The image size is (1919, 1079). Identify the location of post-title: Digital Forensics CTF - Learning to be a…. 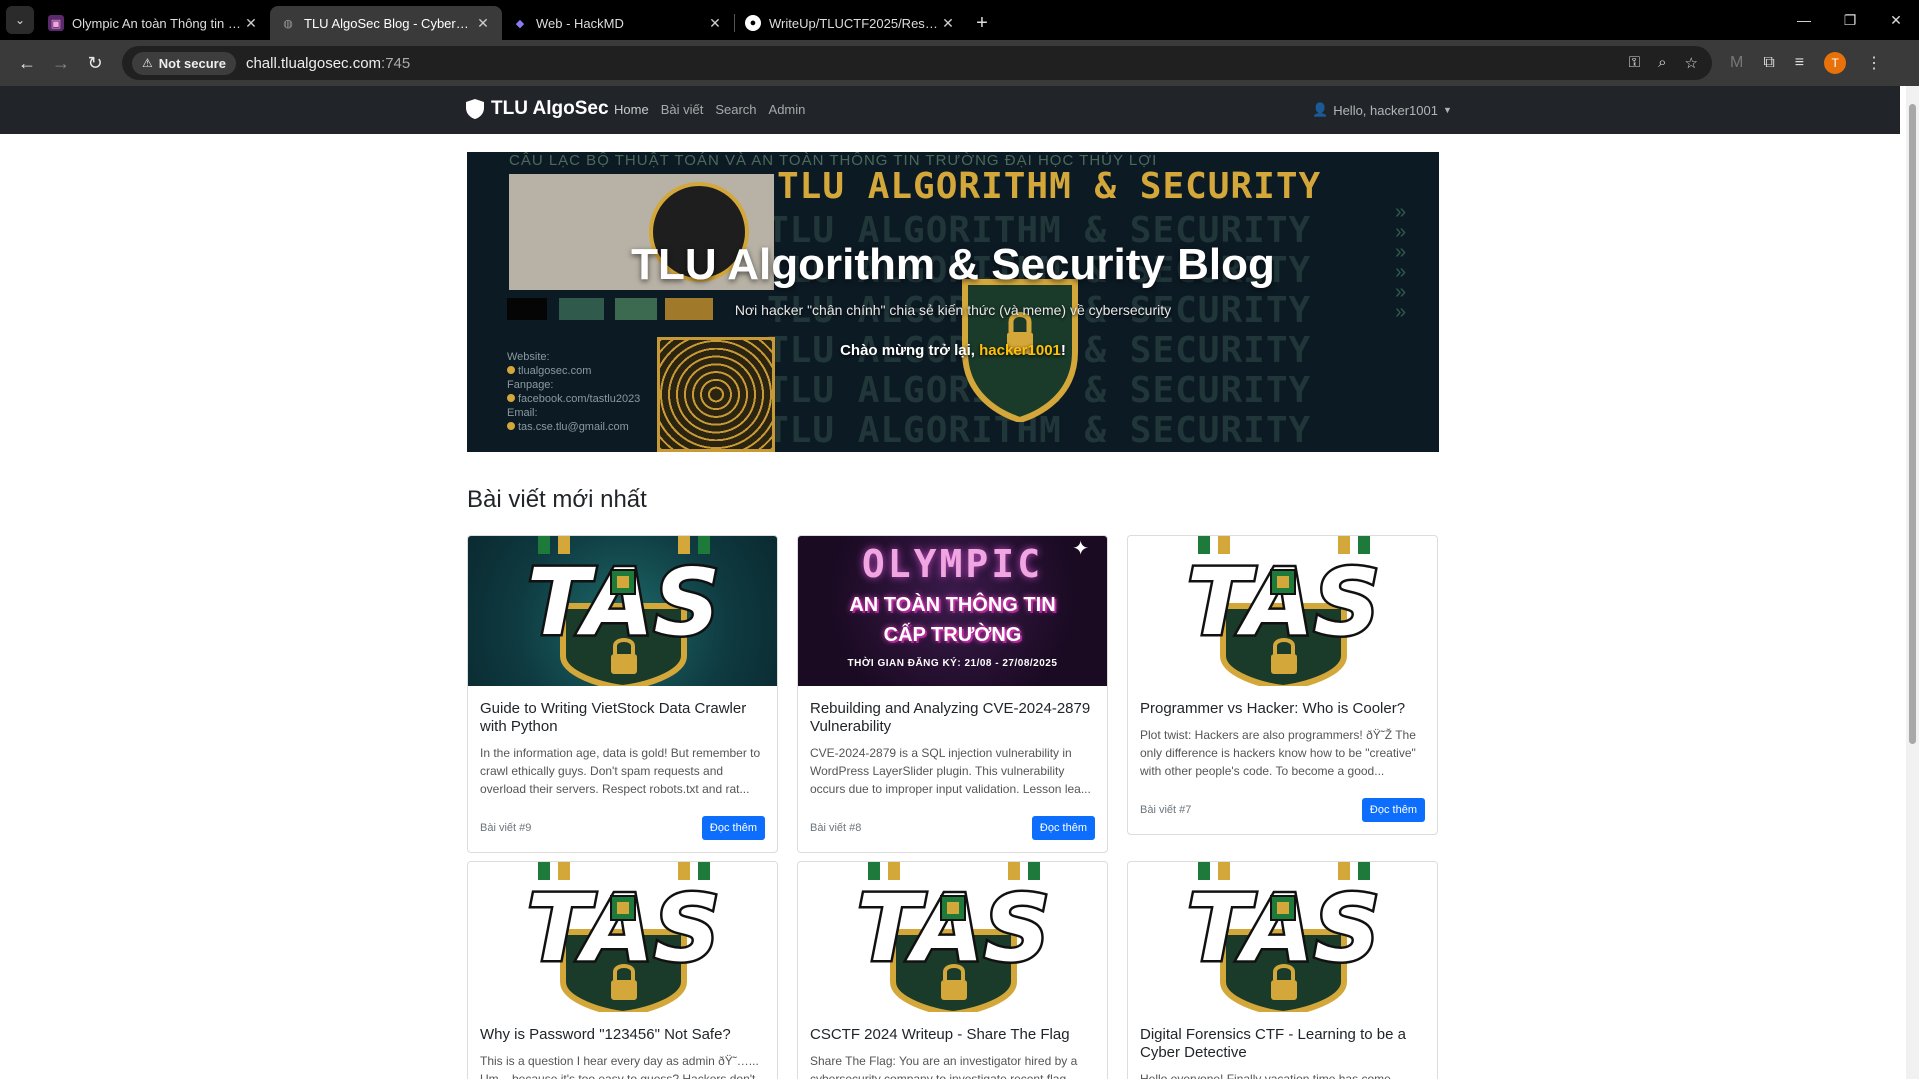
(1282, 1044).